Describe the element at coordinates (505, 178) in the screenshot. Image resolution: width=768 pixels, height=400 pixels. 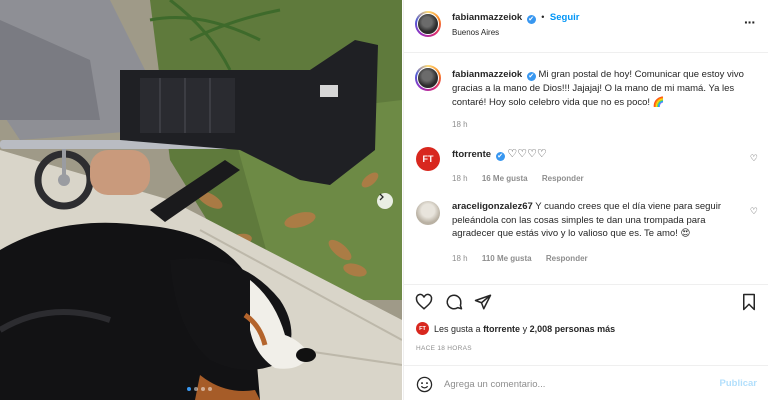
I see `comment-likes: 16 Me gusta` at that location.